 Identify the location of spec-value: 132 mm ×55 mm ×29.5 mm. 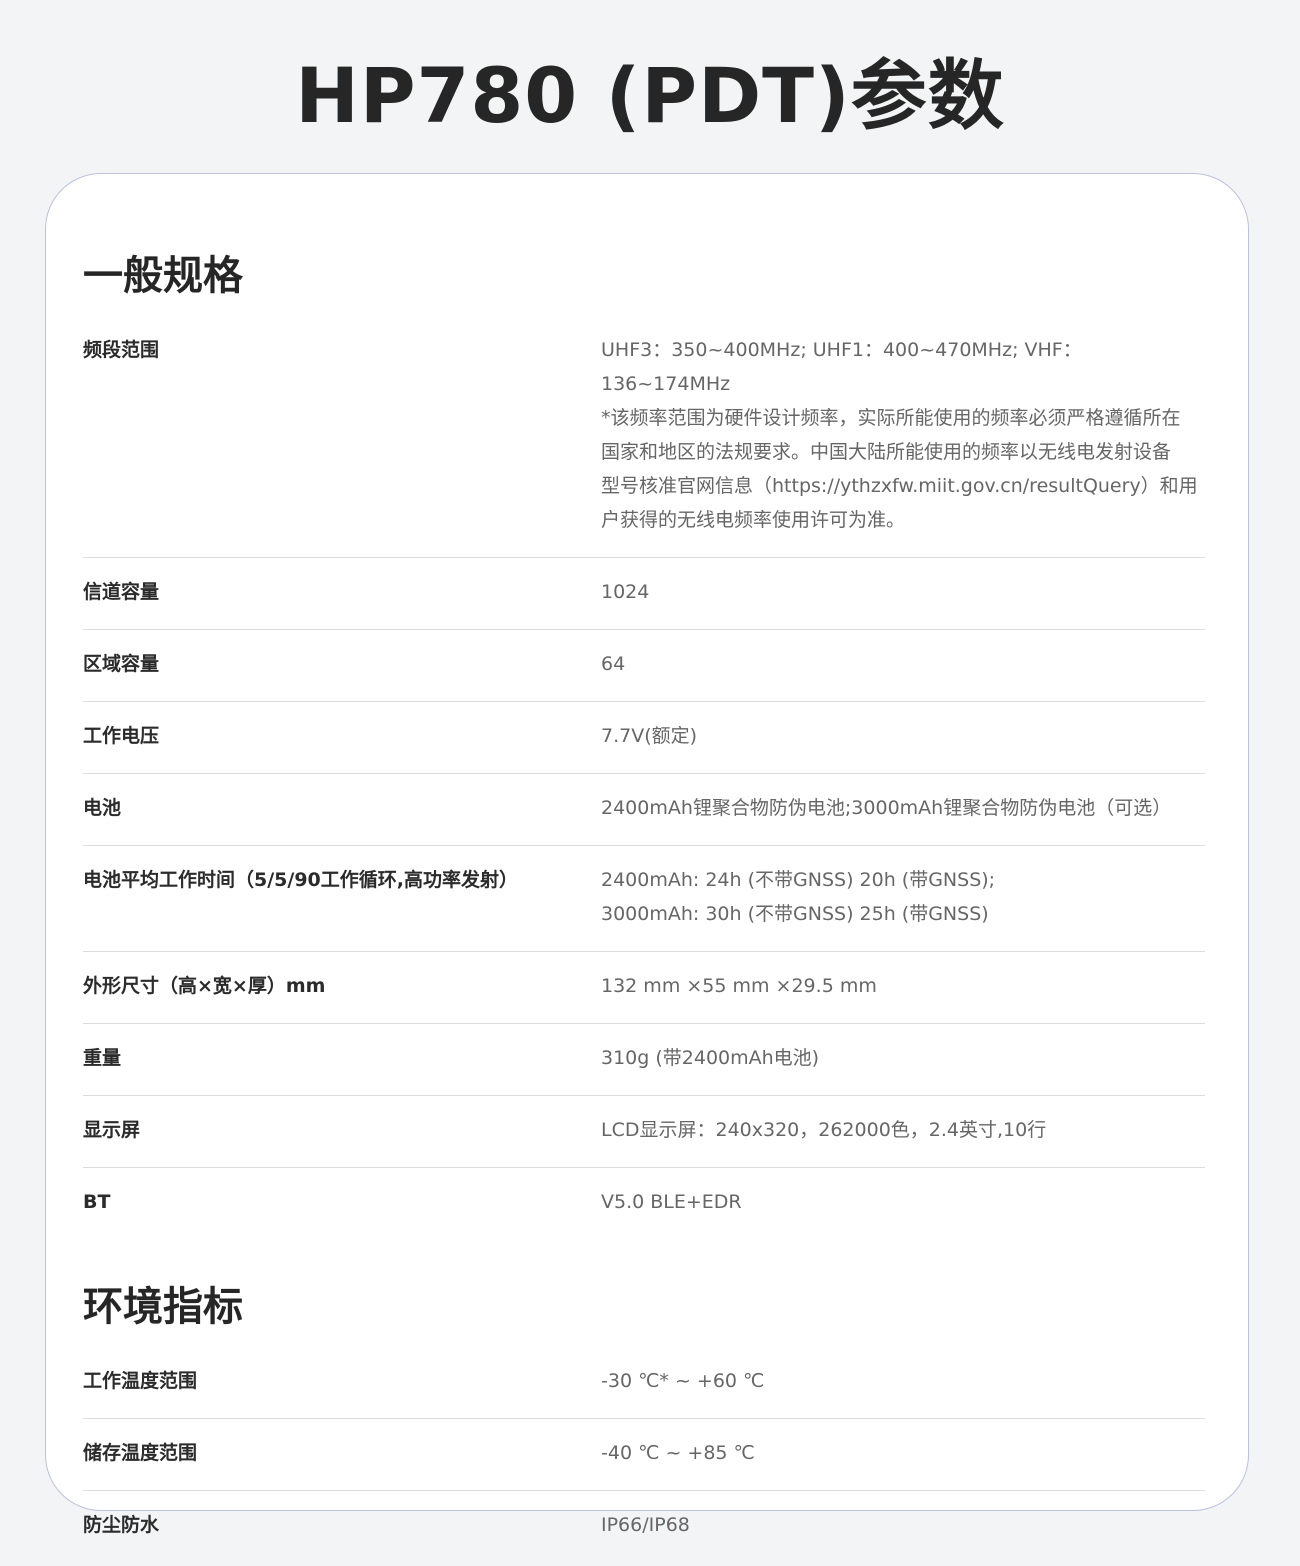
(903, 986).